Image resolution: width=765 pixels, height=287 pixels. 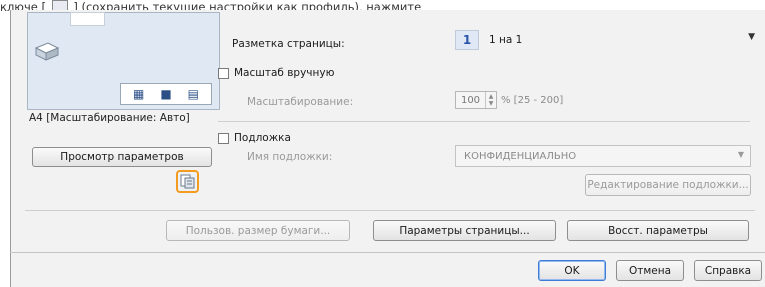 What do you see at coordinates (484, 121) in the screenshot?
I see `section-divider` at bounding box center [484, 121].